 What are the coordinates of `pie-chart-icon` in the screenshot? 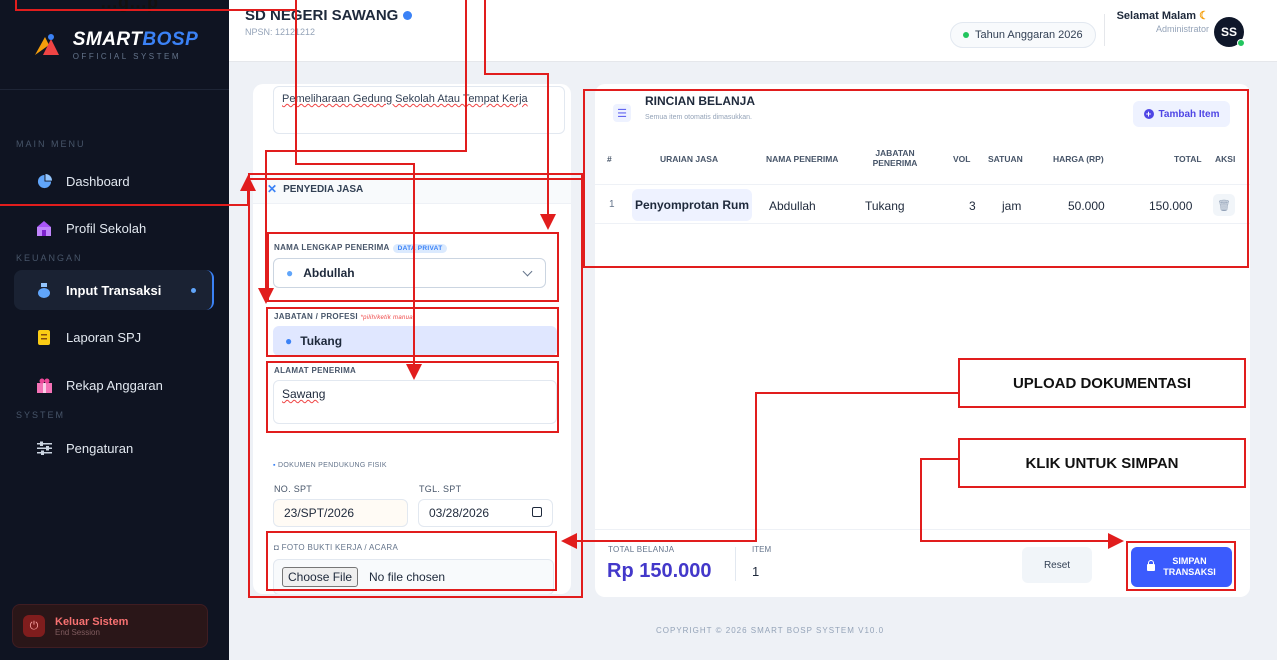 It's located at (44, 181).